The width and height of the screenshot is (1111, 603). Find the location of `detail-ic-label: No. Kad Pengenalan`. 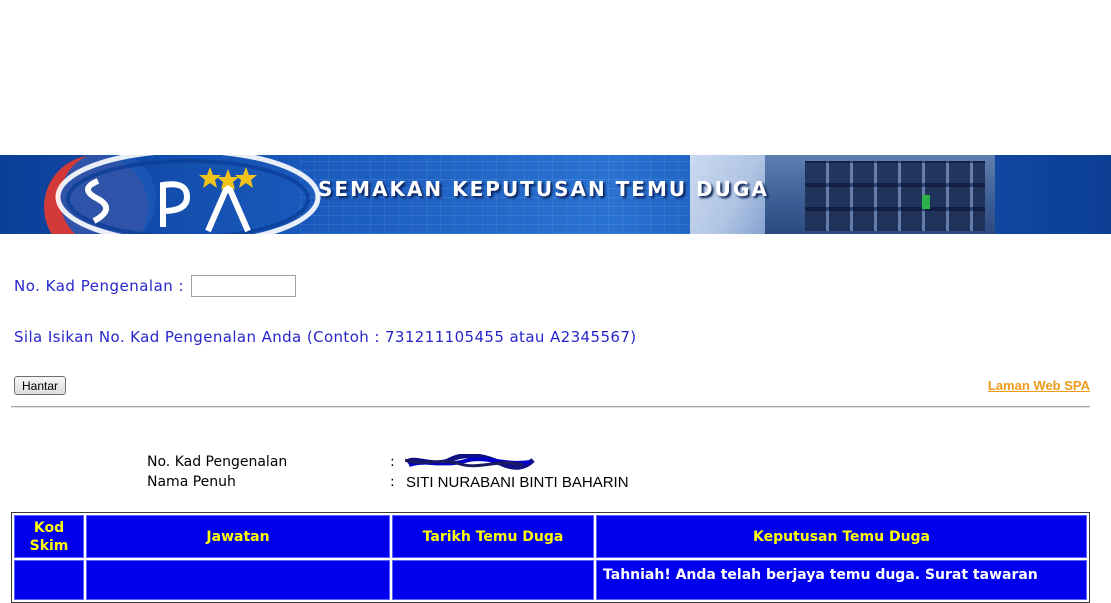

detail-ic-label: No. Kad Pengenalan is located at coordinates (217, 462).